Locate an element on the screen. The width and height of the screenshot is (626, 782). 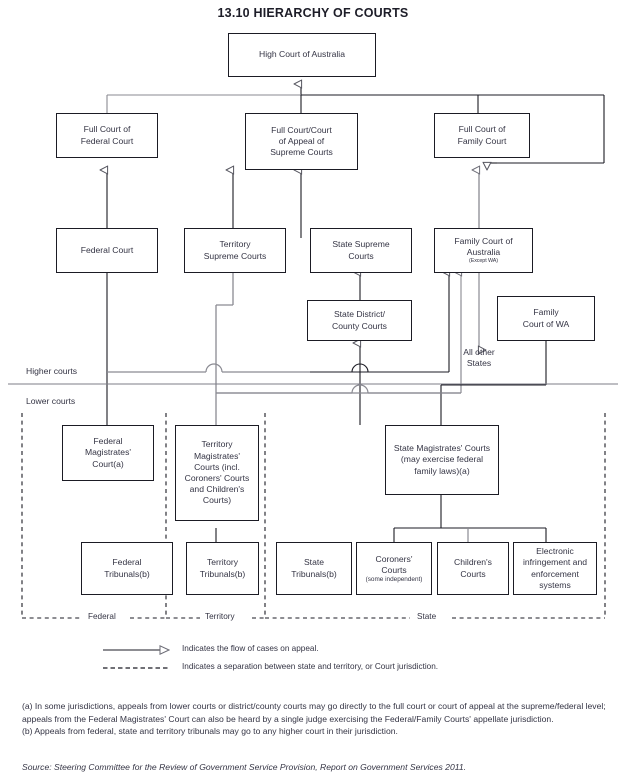
node-state-supreme-courts: State Supreme Courts is located at coordinates (361, 250).